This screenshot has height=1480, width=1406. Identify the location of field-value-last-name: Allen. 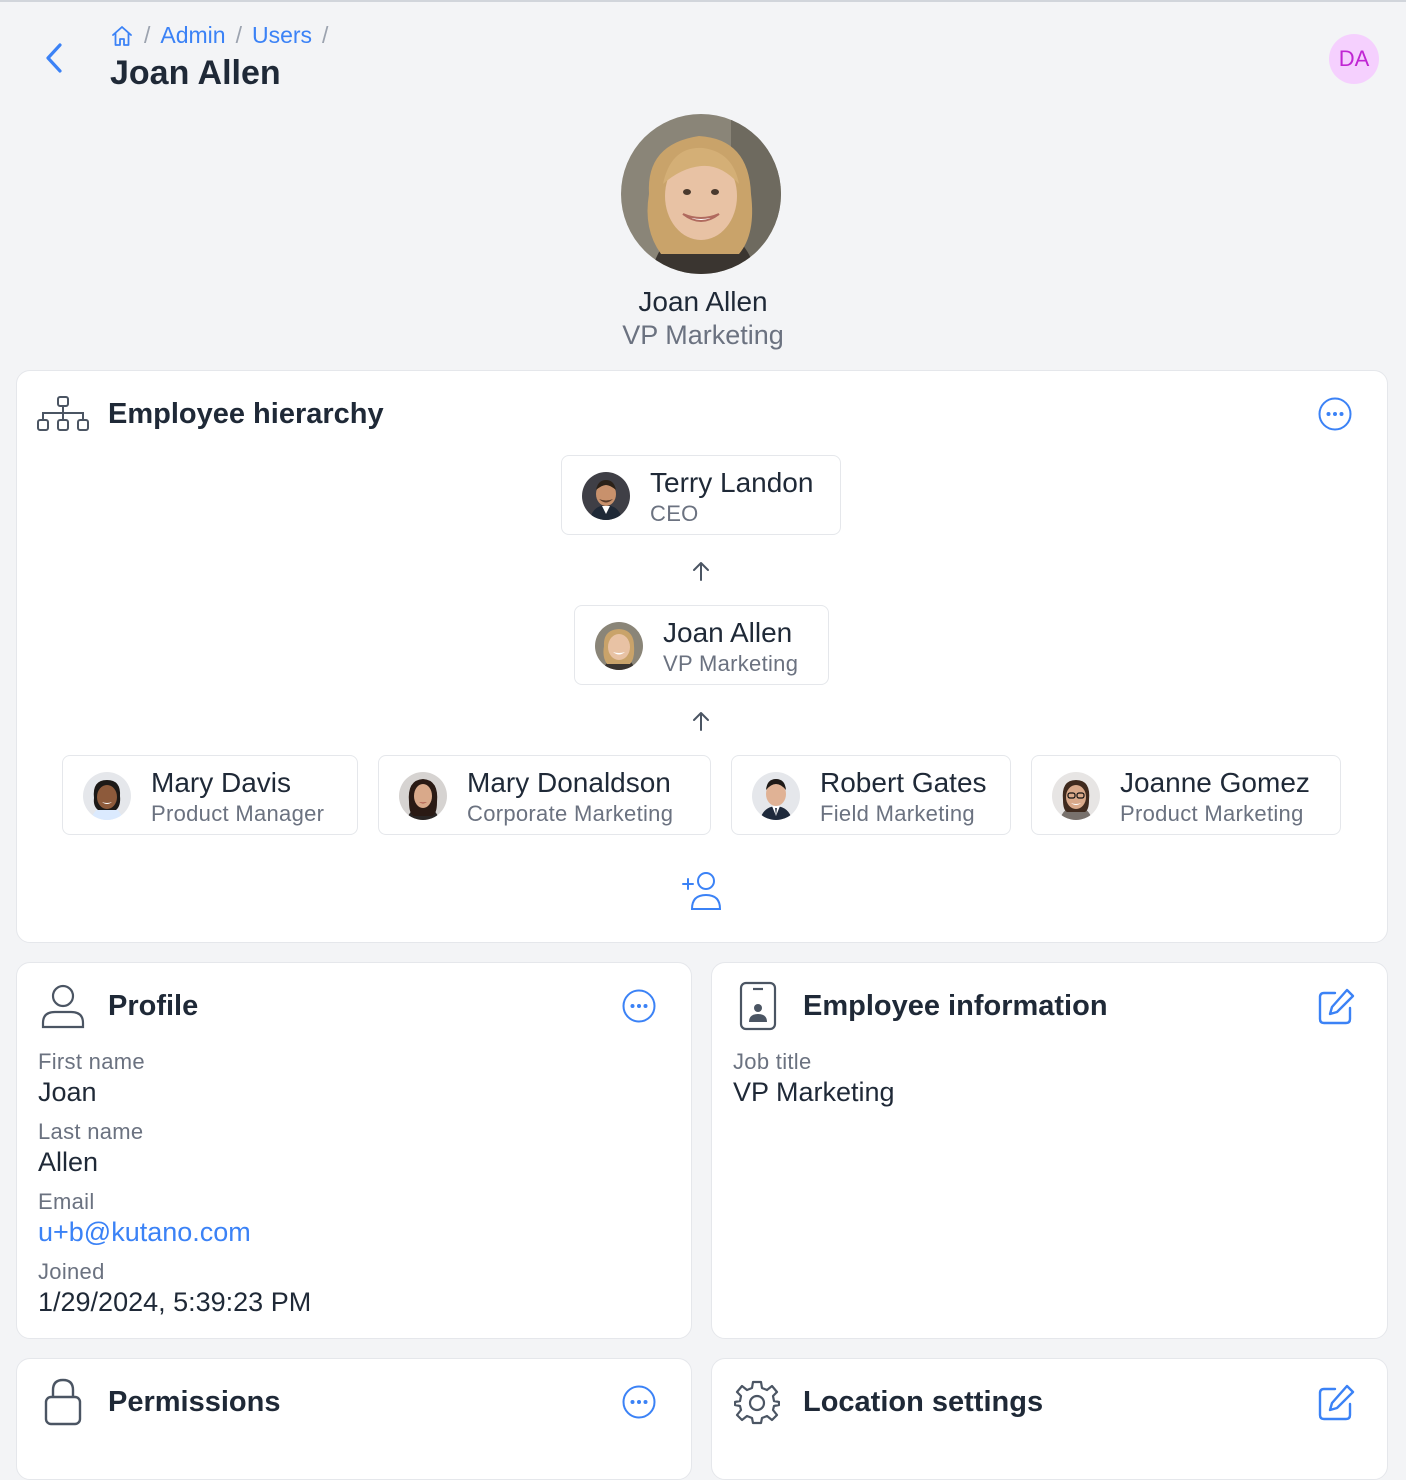
(68, 1162).